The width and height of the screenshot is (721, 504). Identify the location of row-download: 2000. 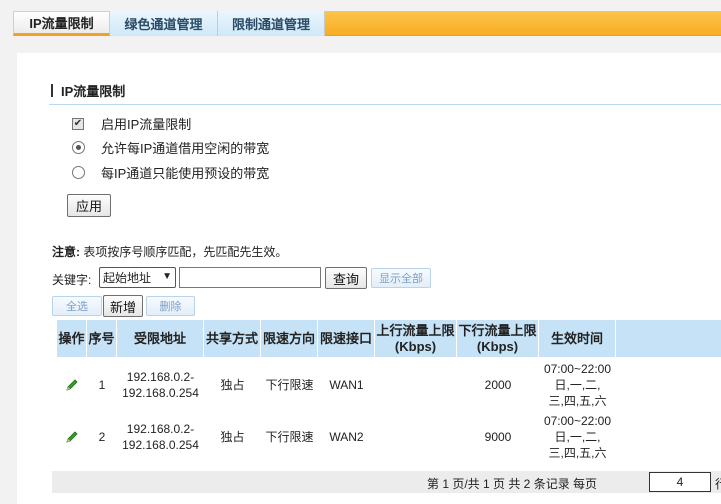
(498, 385).